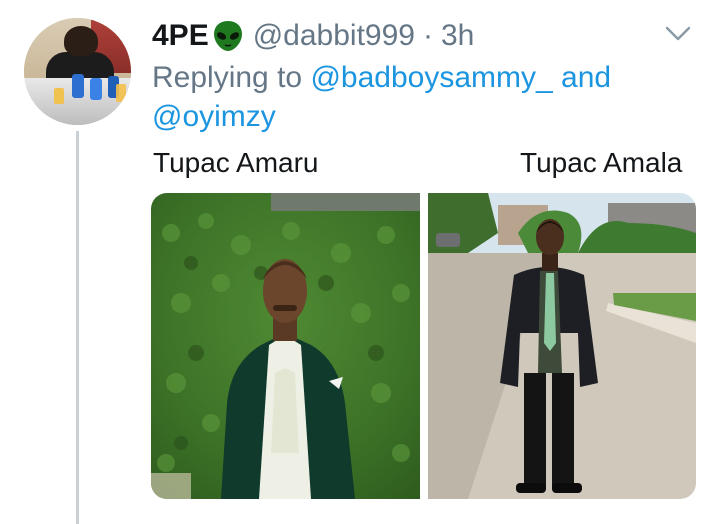 The image size is (719, 524). Describe the element at coordinates (180, 36) in the screenshot. I see `display-name: 4PE` at that location.